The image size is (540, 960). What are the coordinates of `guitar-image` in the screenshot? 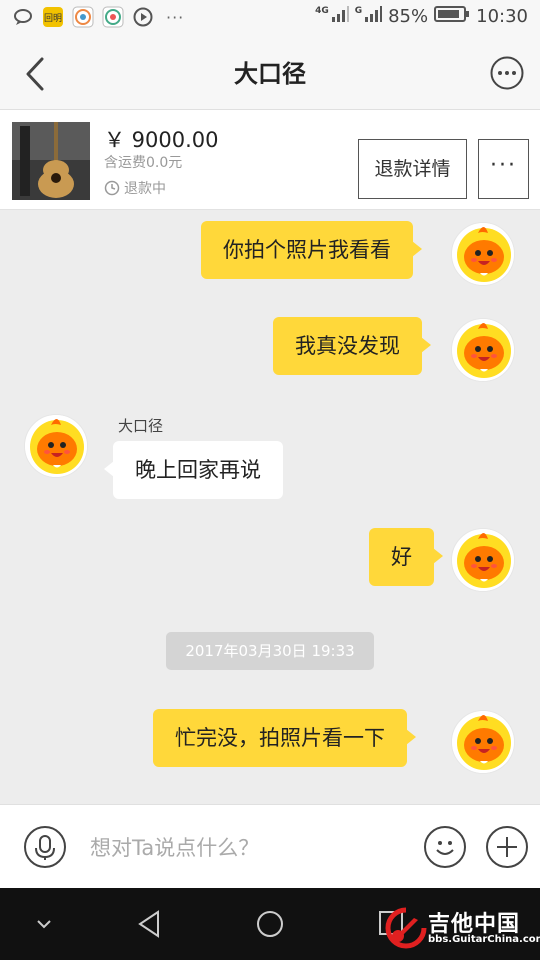 It's located at (51, 161).